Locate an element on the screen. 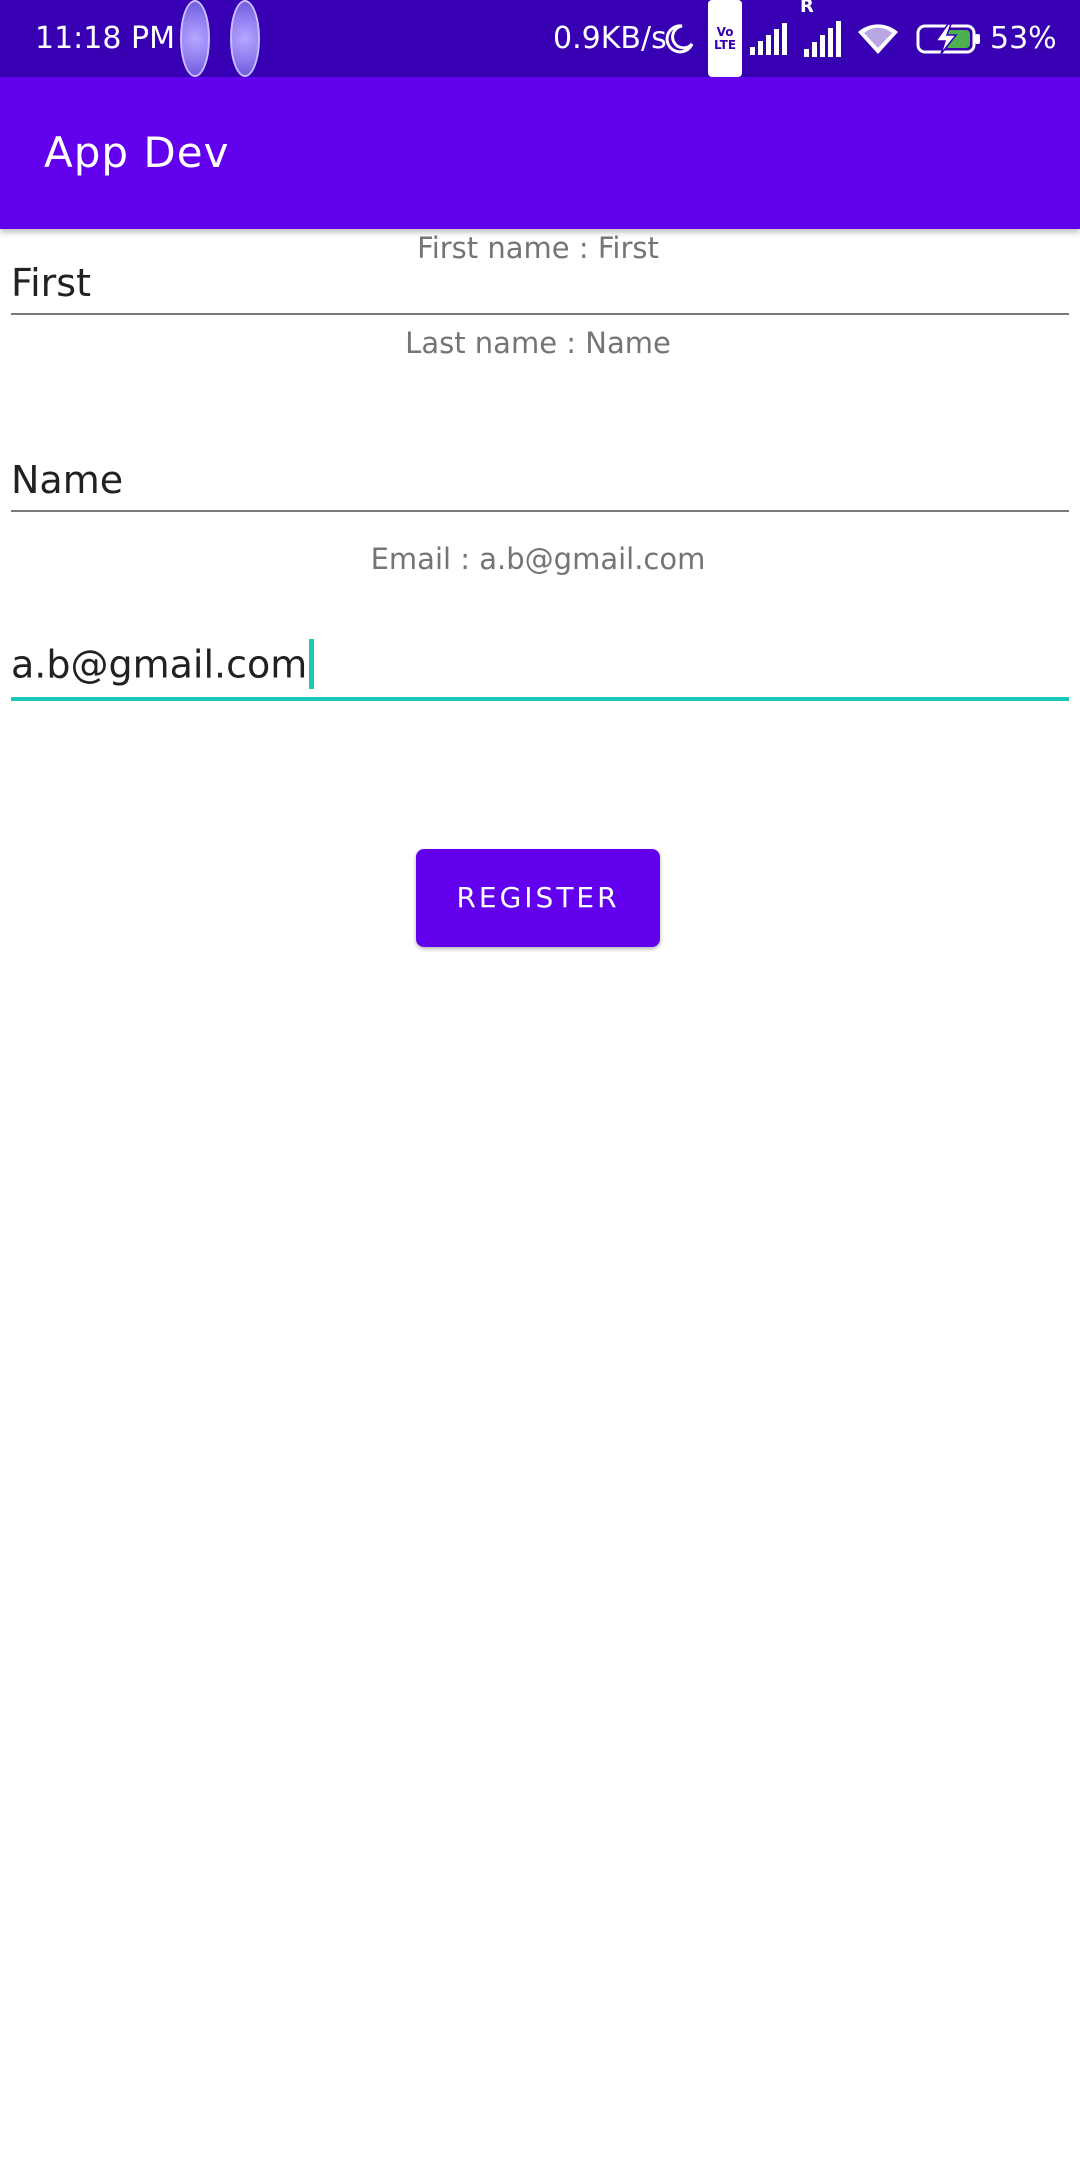  email-underline-focused is located at coordinates (540, 699).